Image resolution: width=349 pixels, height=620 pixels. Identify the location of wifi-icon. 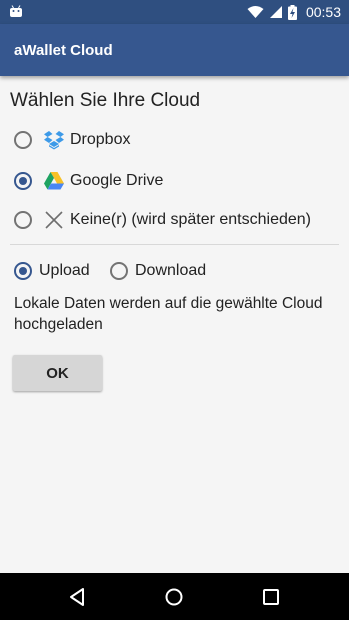
(255, 12).